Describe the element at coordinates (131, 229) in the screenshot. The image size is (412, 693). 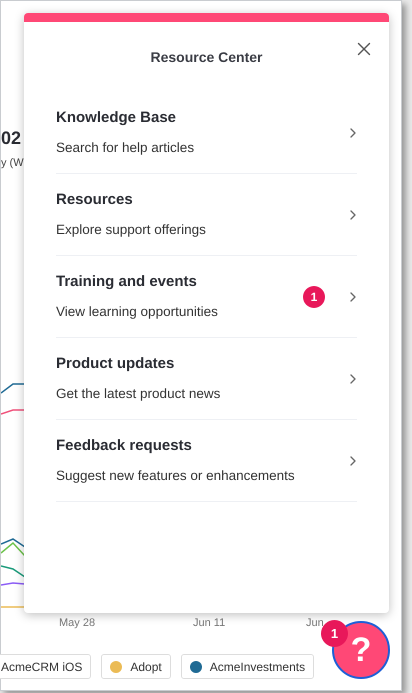
I see `item-subtitle: Explore support offerings` at that location.